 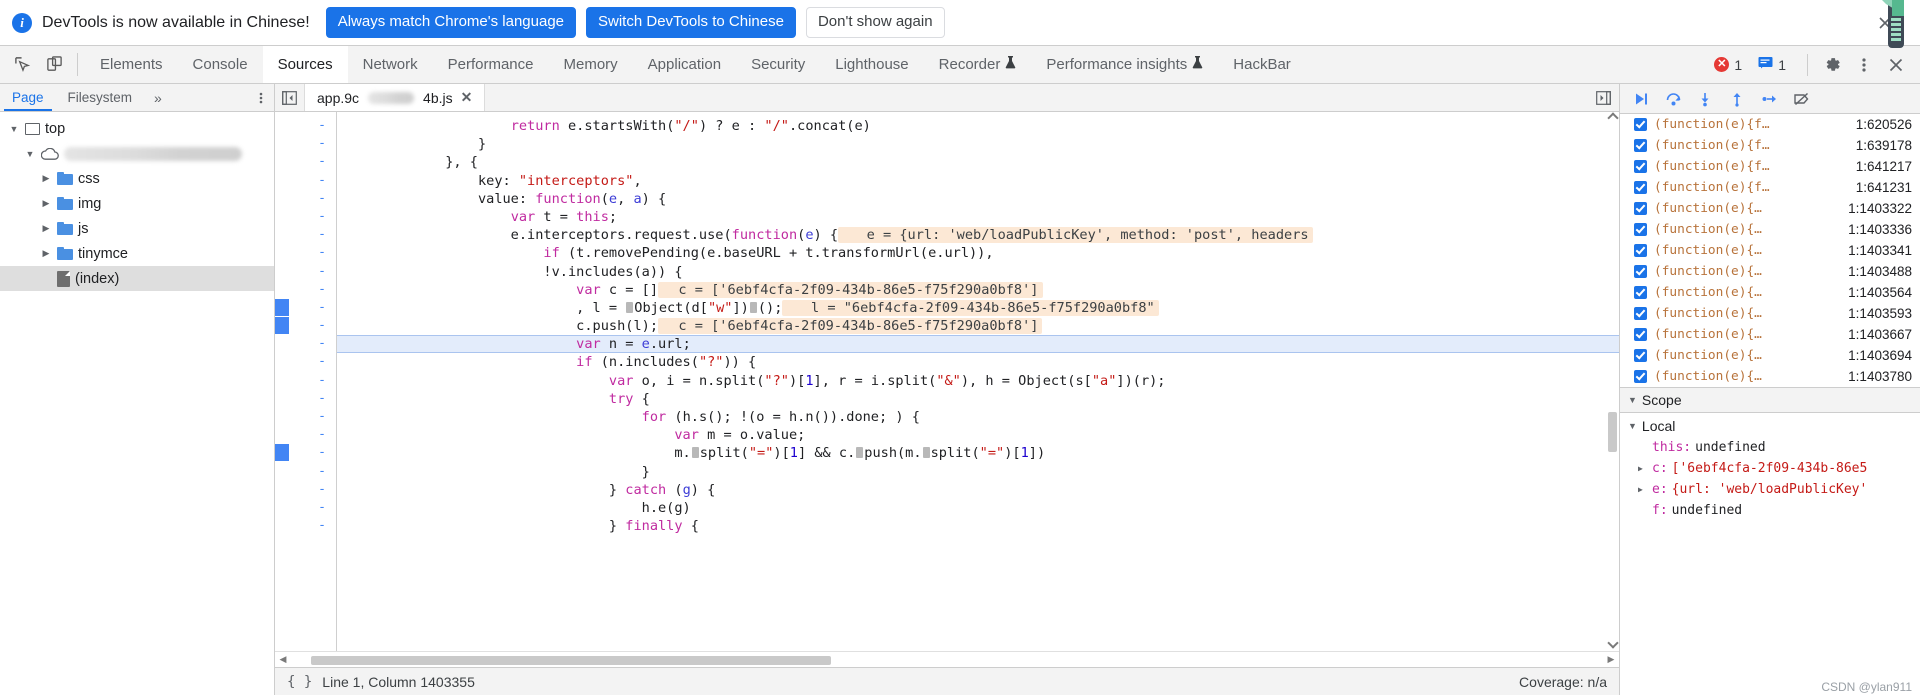 What do you see at coordinates (283, 659) in the screenshot?
I see `scroll-left-arrow-icon: ◀` at bounding box center [283, 659].